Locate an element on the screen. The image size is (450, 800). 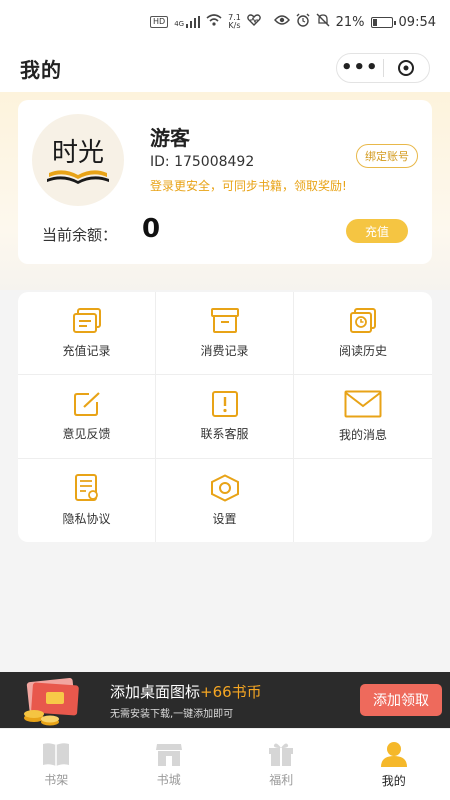
bookstore-icon is located at coordinates (168, 755).